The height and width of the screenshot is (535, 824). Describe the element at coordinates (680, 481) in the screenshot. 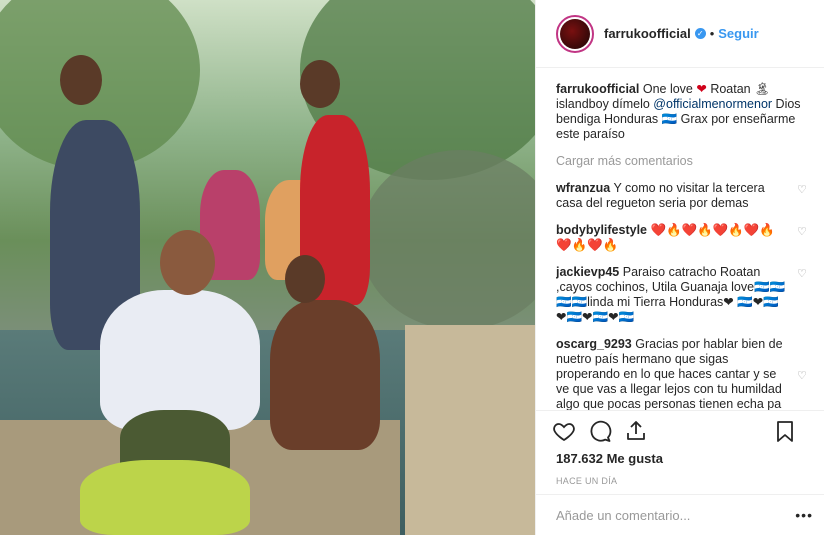

I see `post-timestamp: HACE UN DÍA` at that location.